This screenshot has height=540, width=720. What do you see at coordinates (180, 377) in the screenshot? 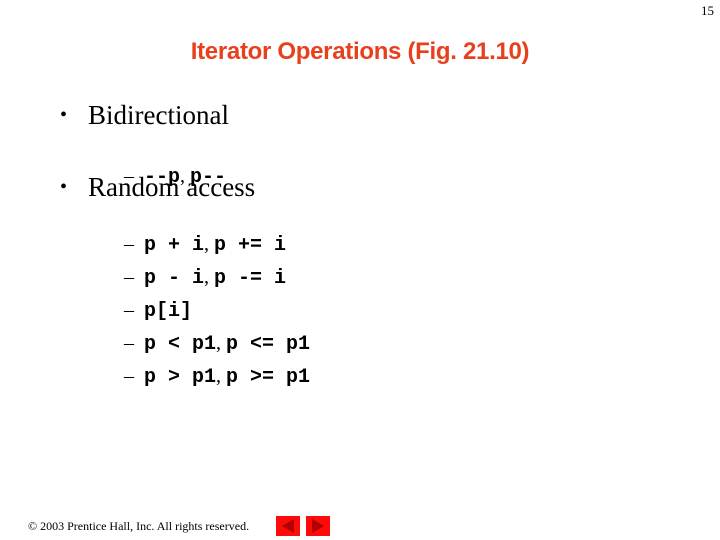
I see `code: p > p1` at bounding box center [180, 377].